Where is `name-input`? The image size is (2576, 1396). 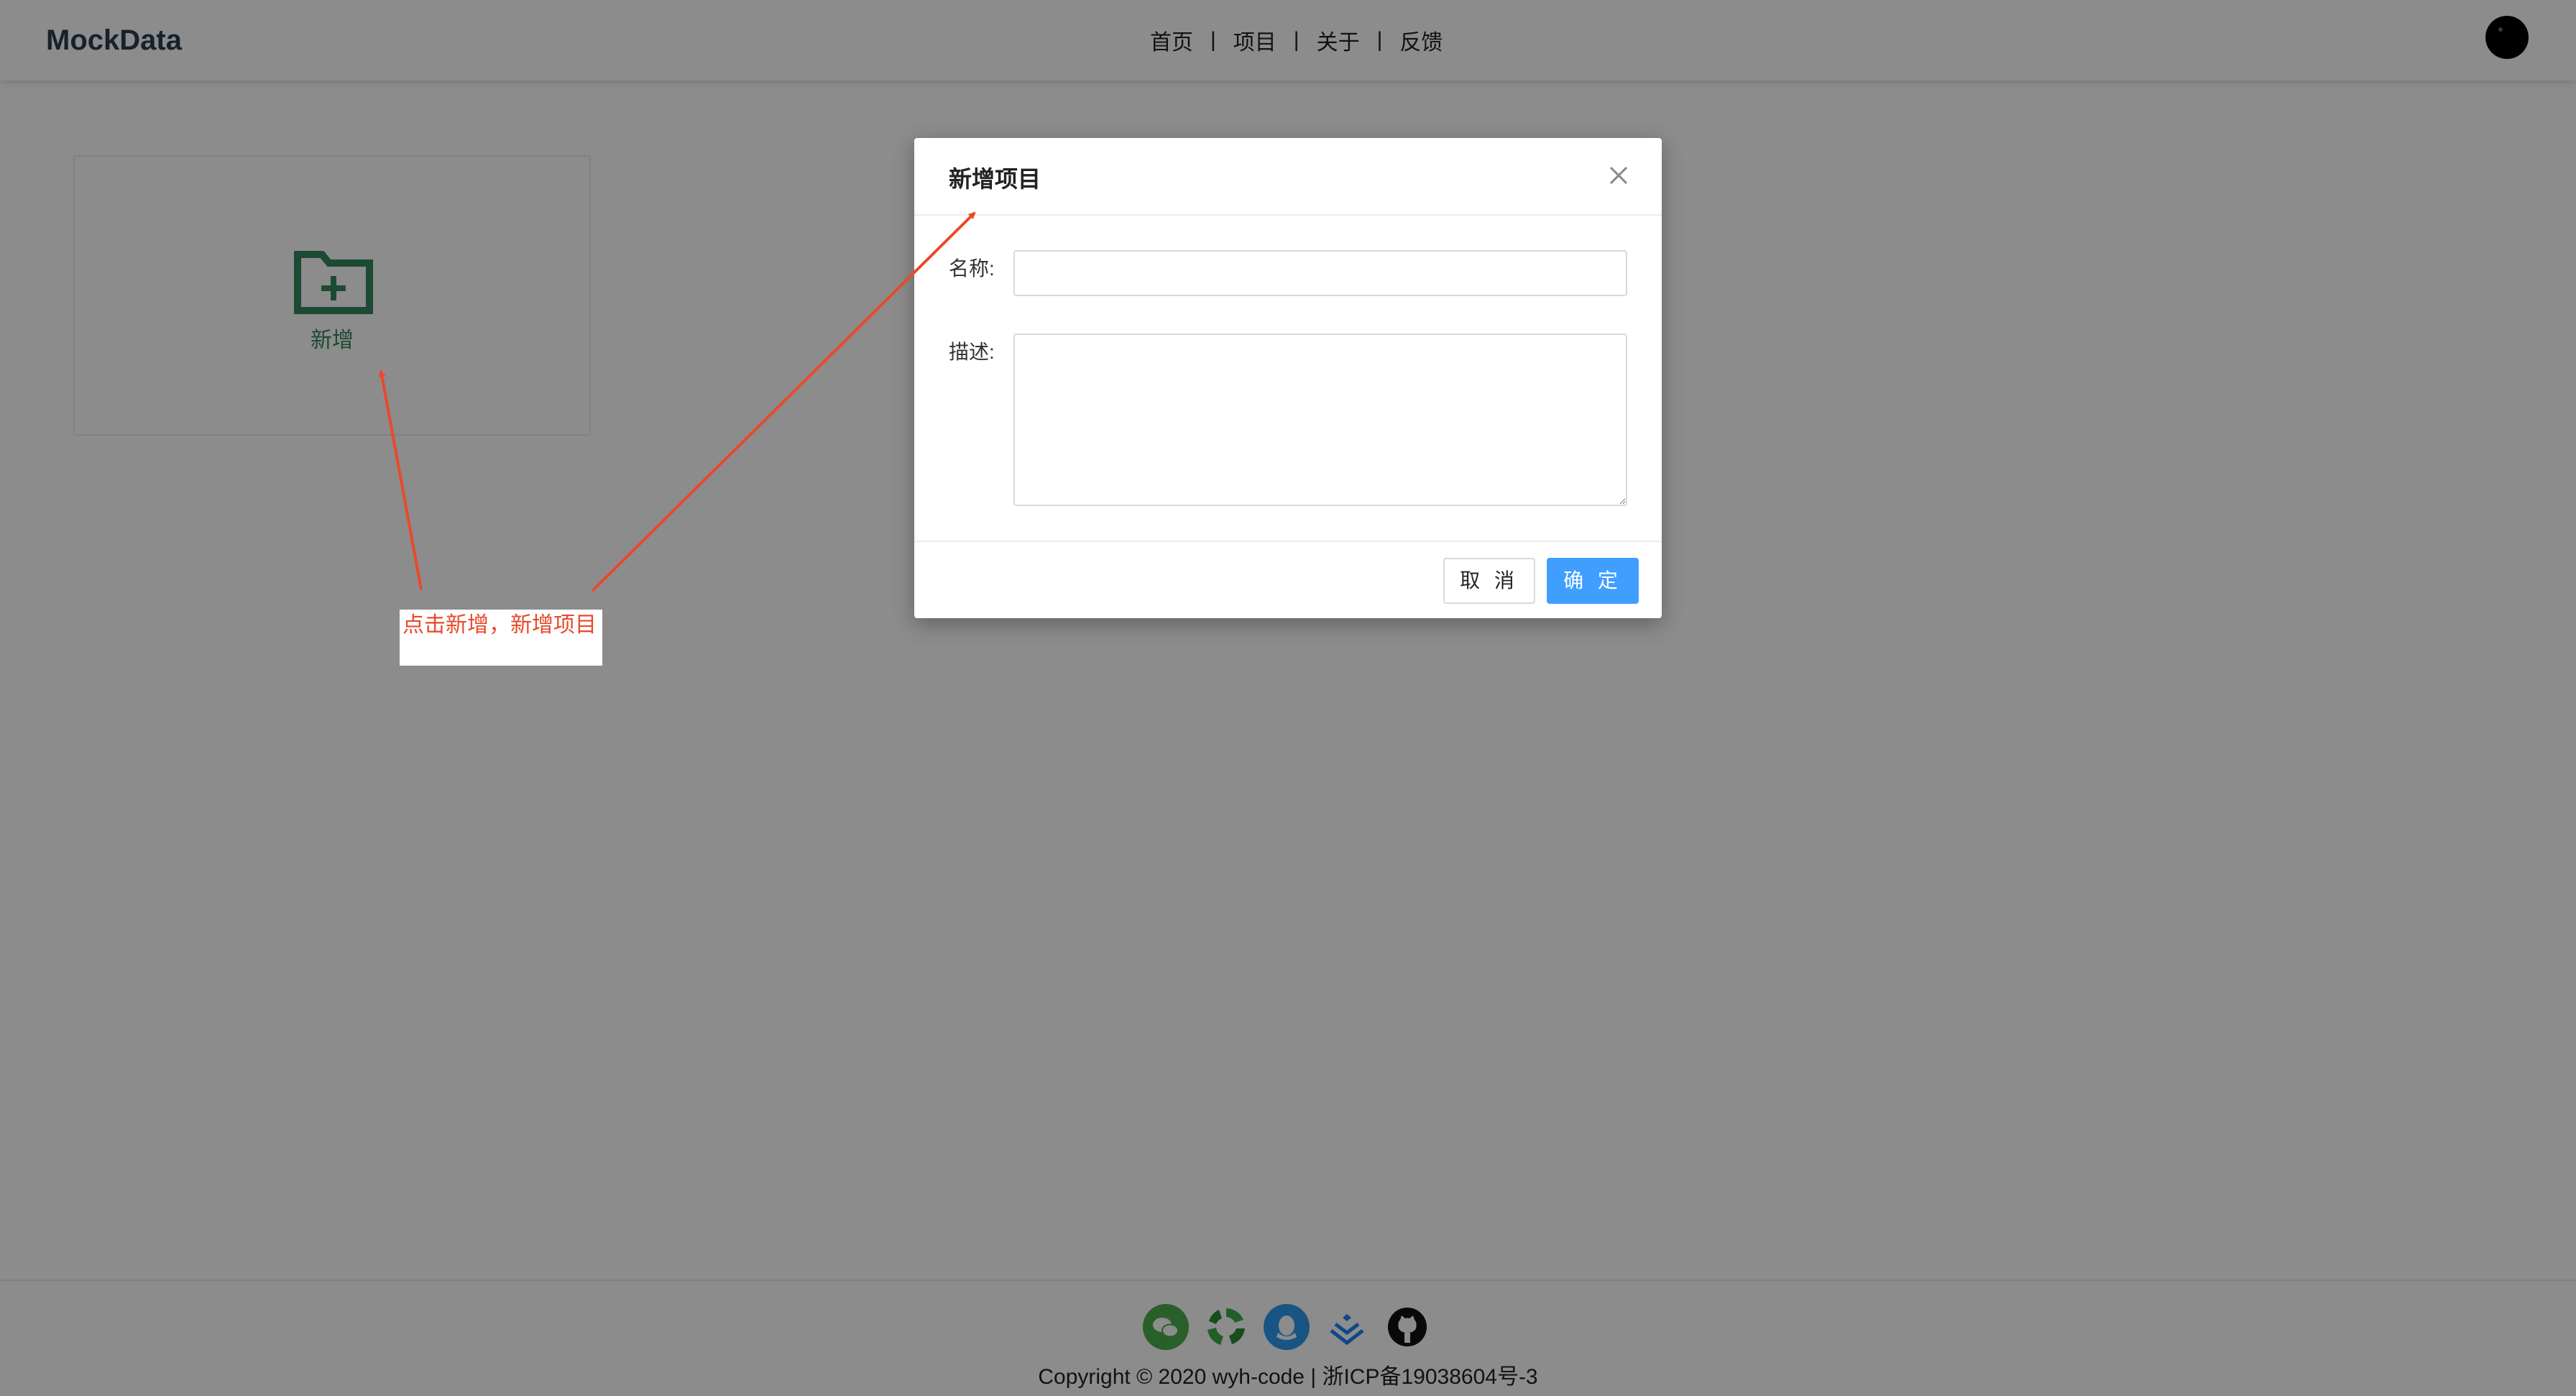
name-input is located at coordinates (1320, 273).